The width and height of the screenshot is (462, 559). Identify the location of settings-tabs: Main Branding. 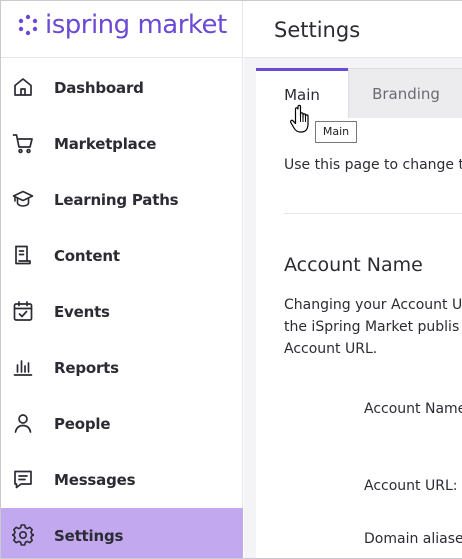
(359, 93).